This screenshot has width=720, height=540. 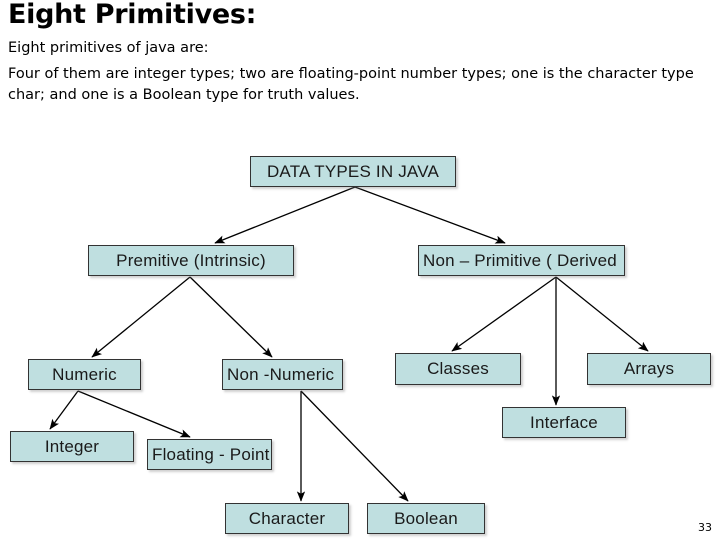 What do you see at coordinates (504, 314) in the screenshot?
I see `edge-non-primitive-to-classes` at bounding box center [504, 314].